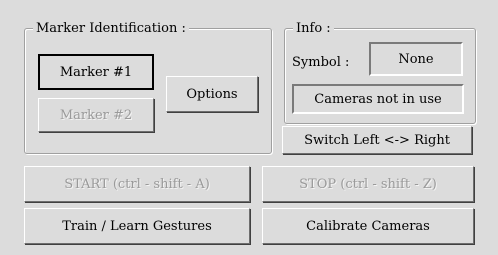  I want to click on camera-status-field: Cameras not in use, so click(378, 99).